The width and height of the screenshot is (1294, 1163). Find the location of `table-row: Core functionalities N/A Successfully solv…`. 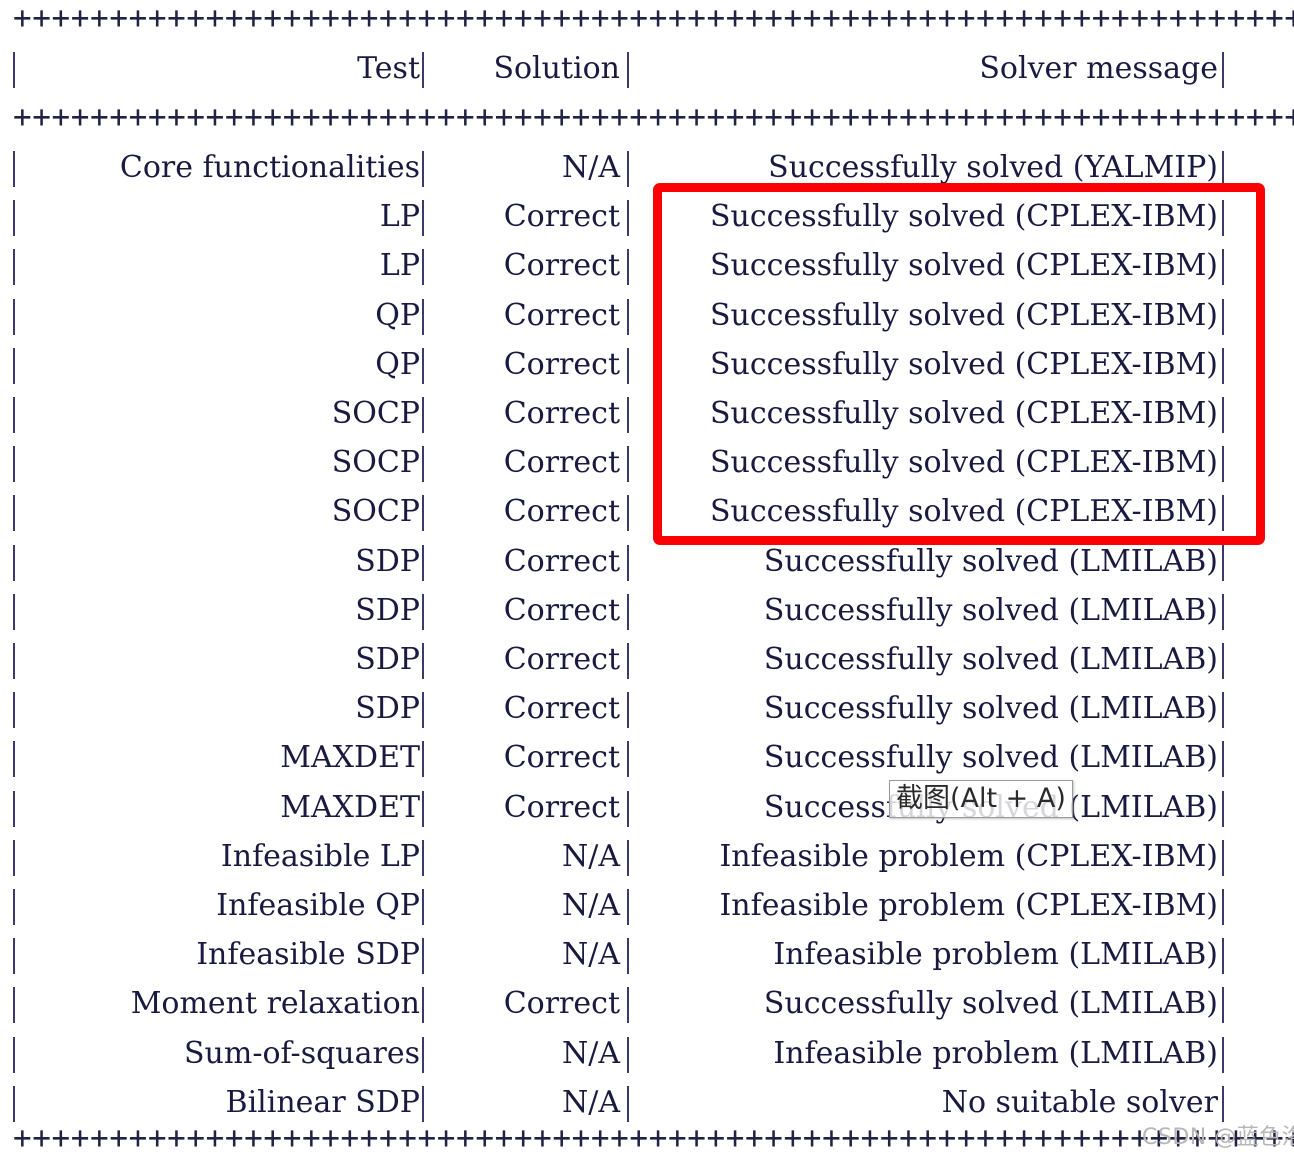

table-row: Core functionalities N/A Successfully solv… is located at coordinates (647, 167).